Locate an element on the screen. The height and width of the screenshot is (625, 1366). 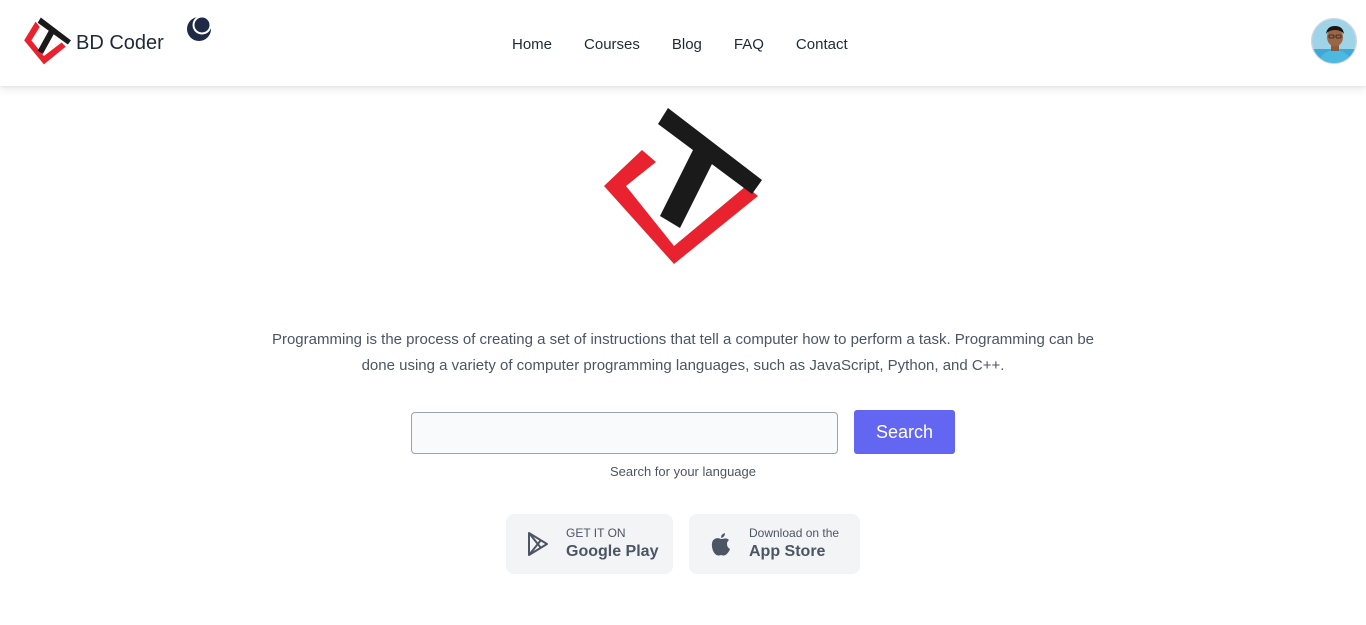
main-nav: Home Courses Blog FAQ Contact is located at coordinates (680, 44).